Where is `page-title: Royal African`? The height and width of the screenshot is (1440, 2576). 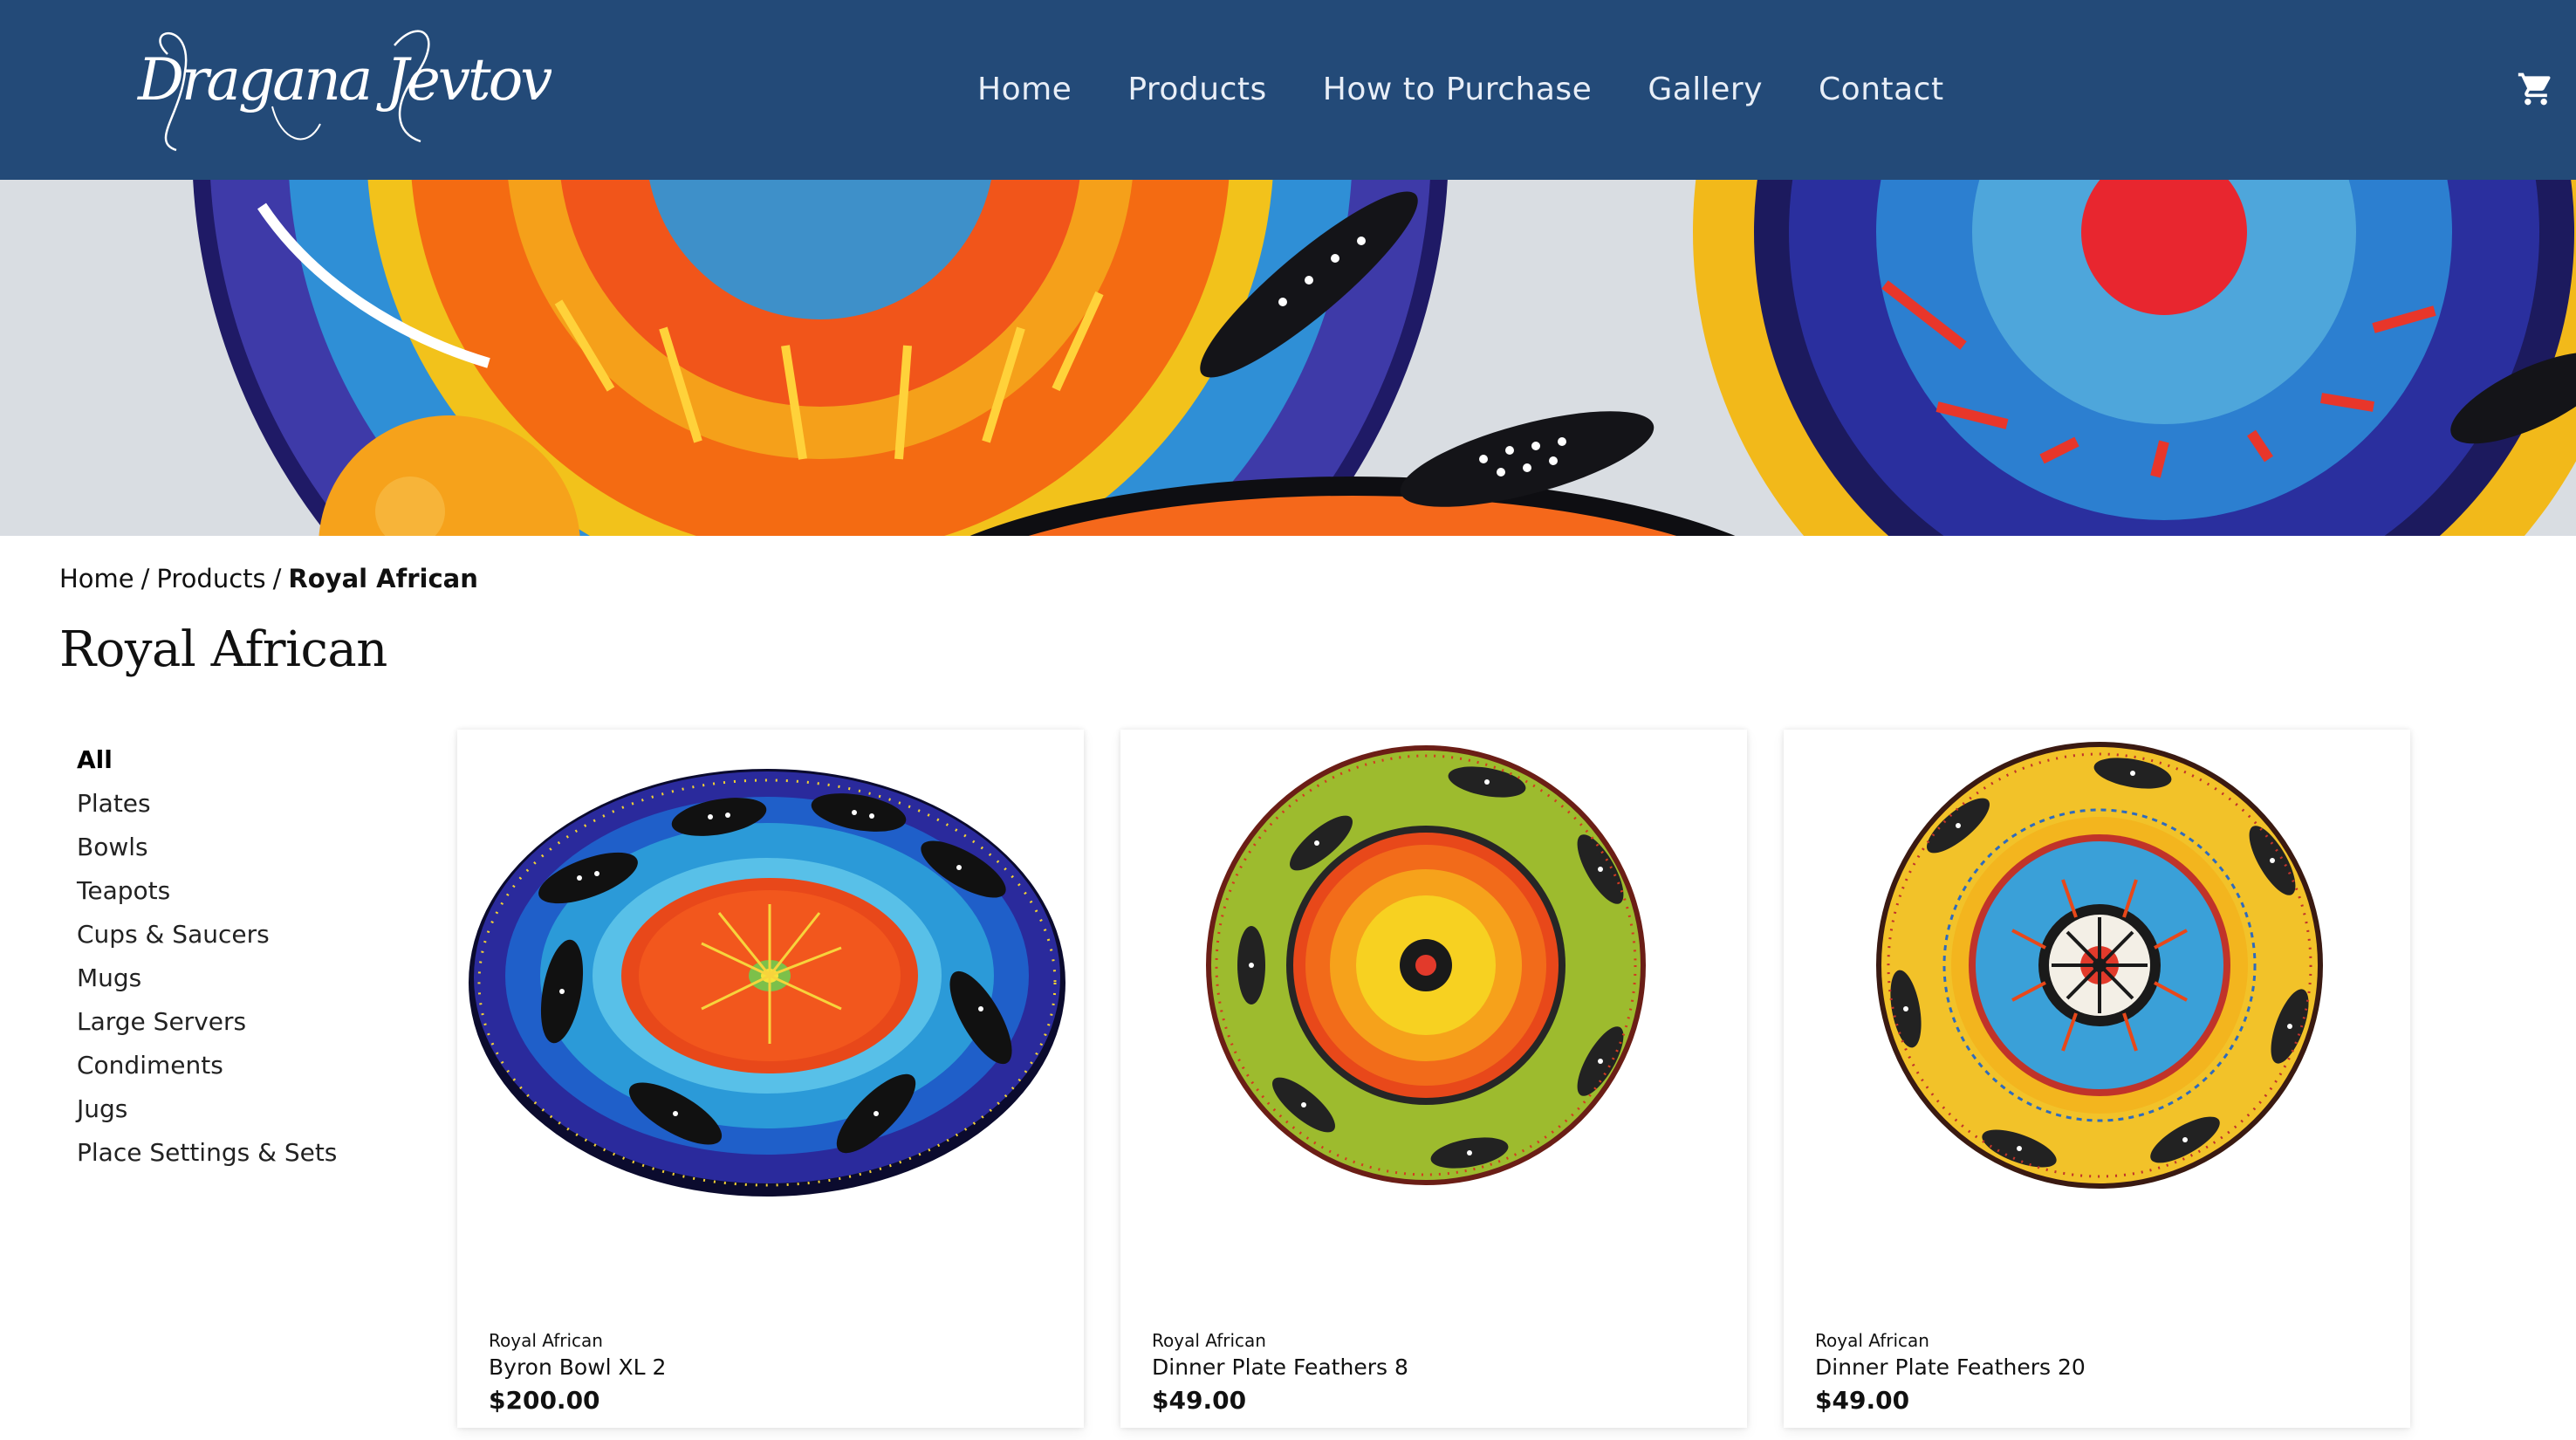
page-title: Royal African is located at coordinates (223, 649).